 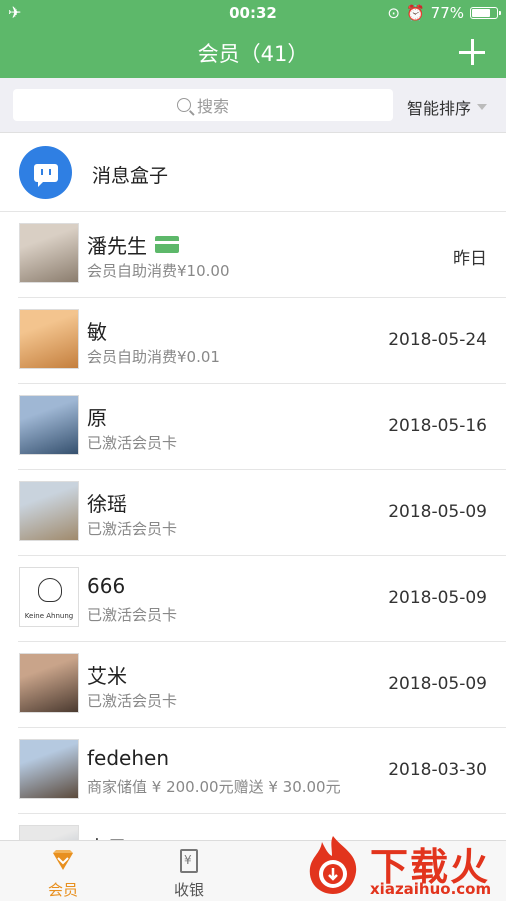 What do you see at coordinates (45, 175) in the screenshot?
I see `chat-icon` at bounding box center [45, 175].